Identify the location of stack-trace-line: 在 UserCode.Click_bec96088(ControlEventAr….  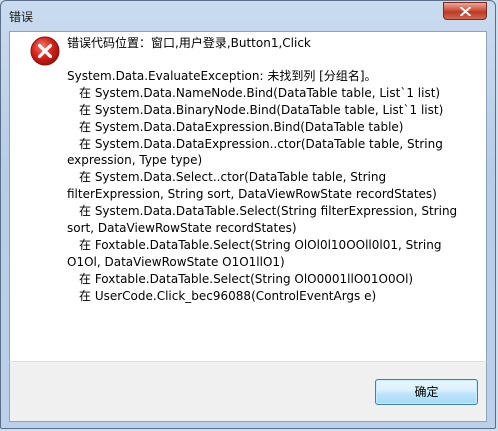
(228, 295).